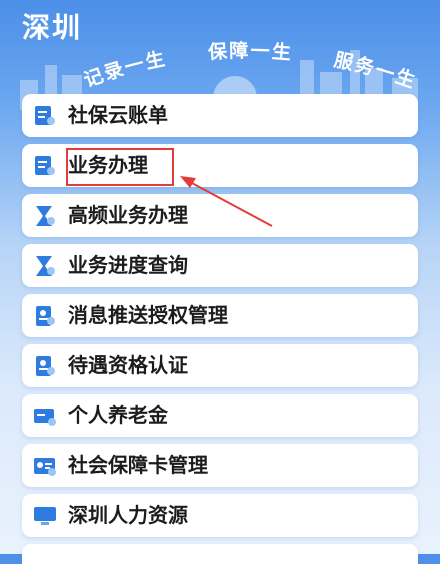 The width and height of the screenshot is (440, 564). I want to click on svg-text: 保障一生, so click(250, 51).